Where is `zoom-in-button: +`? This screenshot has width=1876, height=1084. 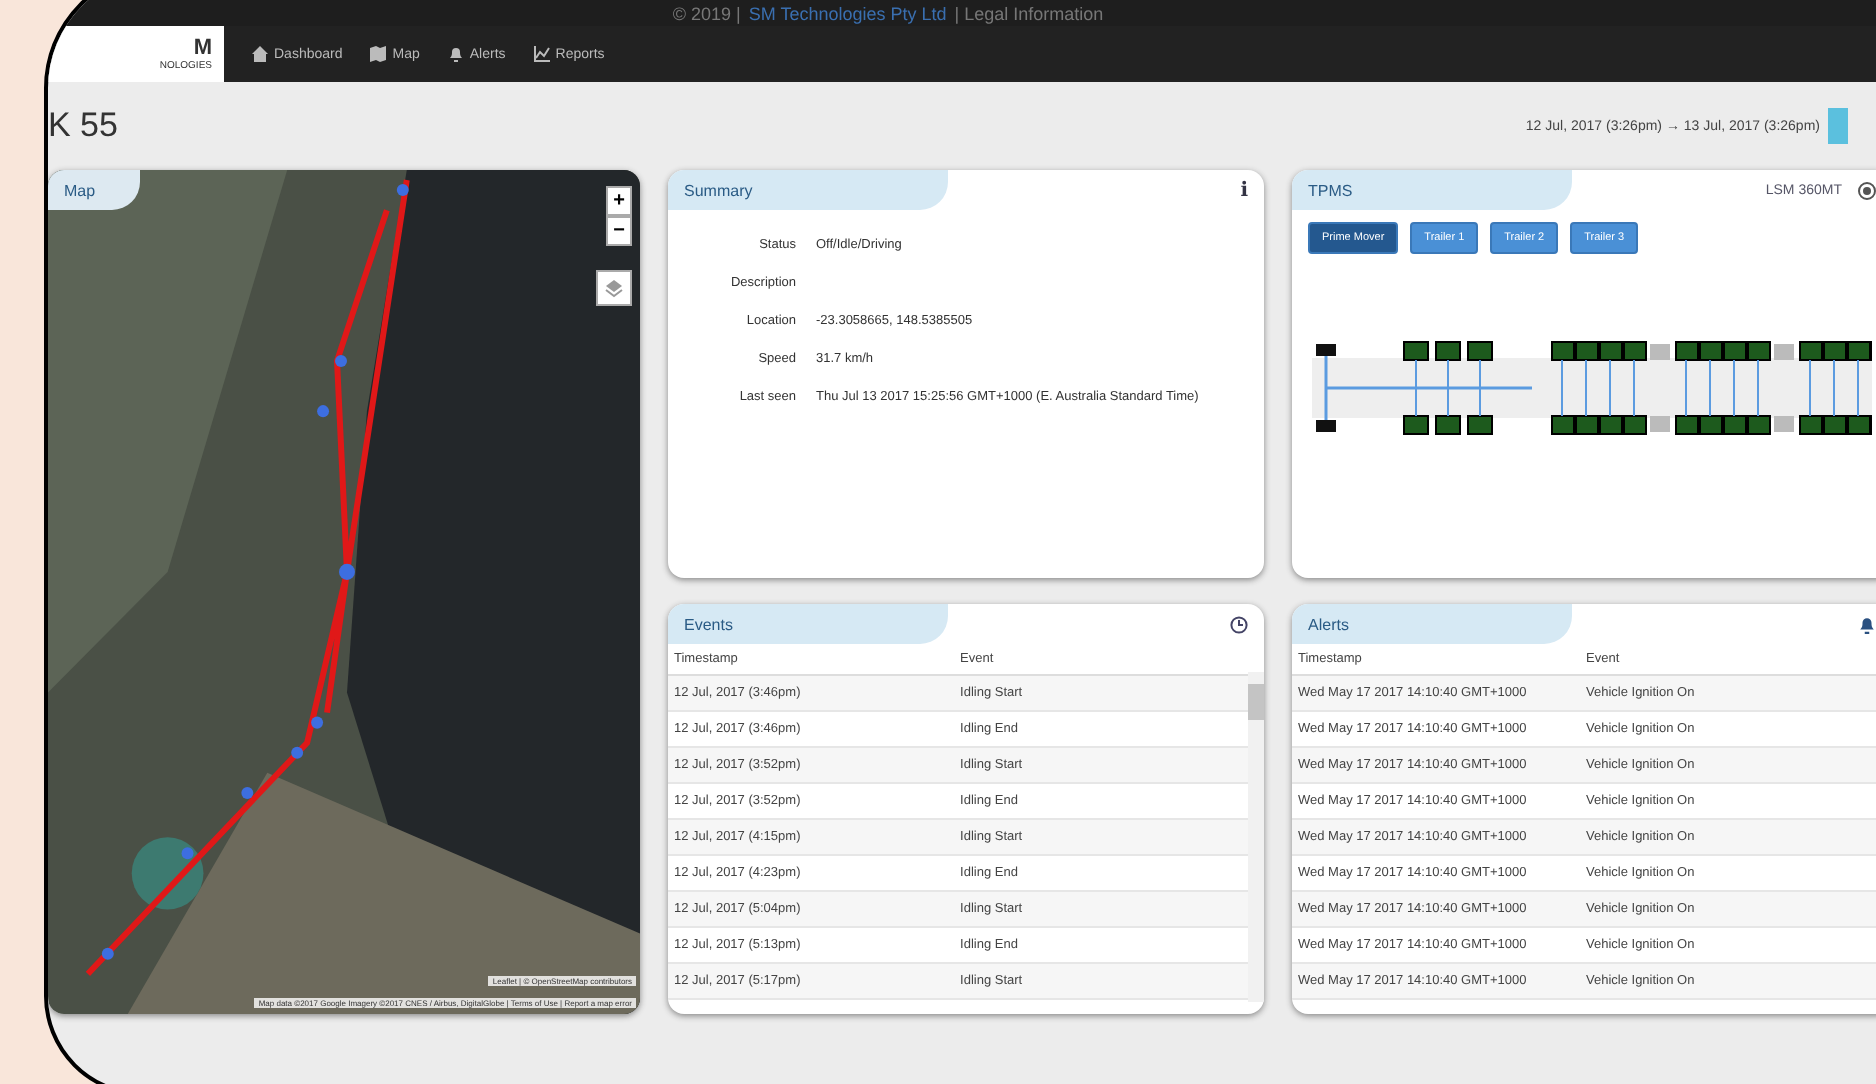
zoom-in-button: + is located at coordinates (619, 201).